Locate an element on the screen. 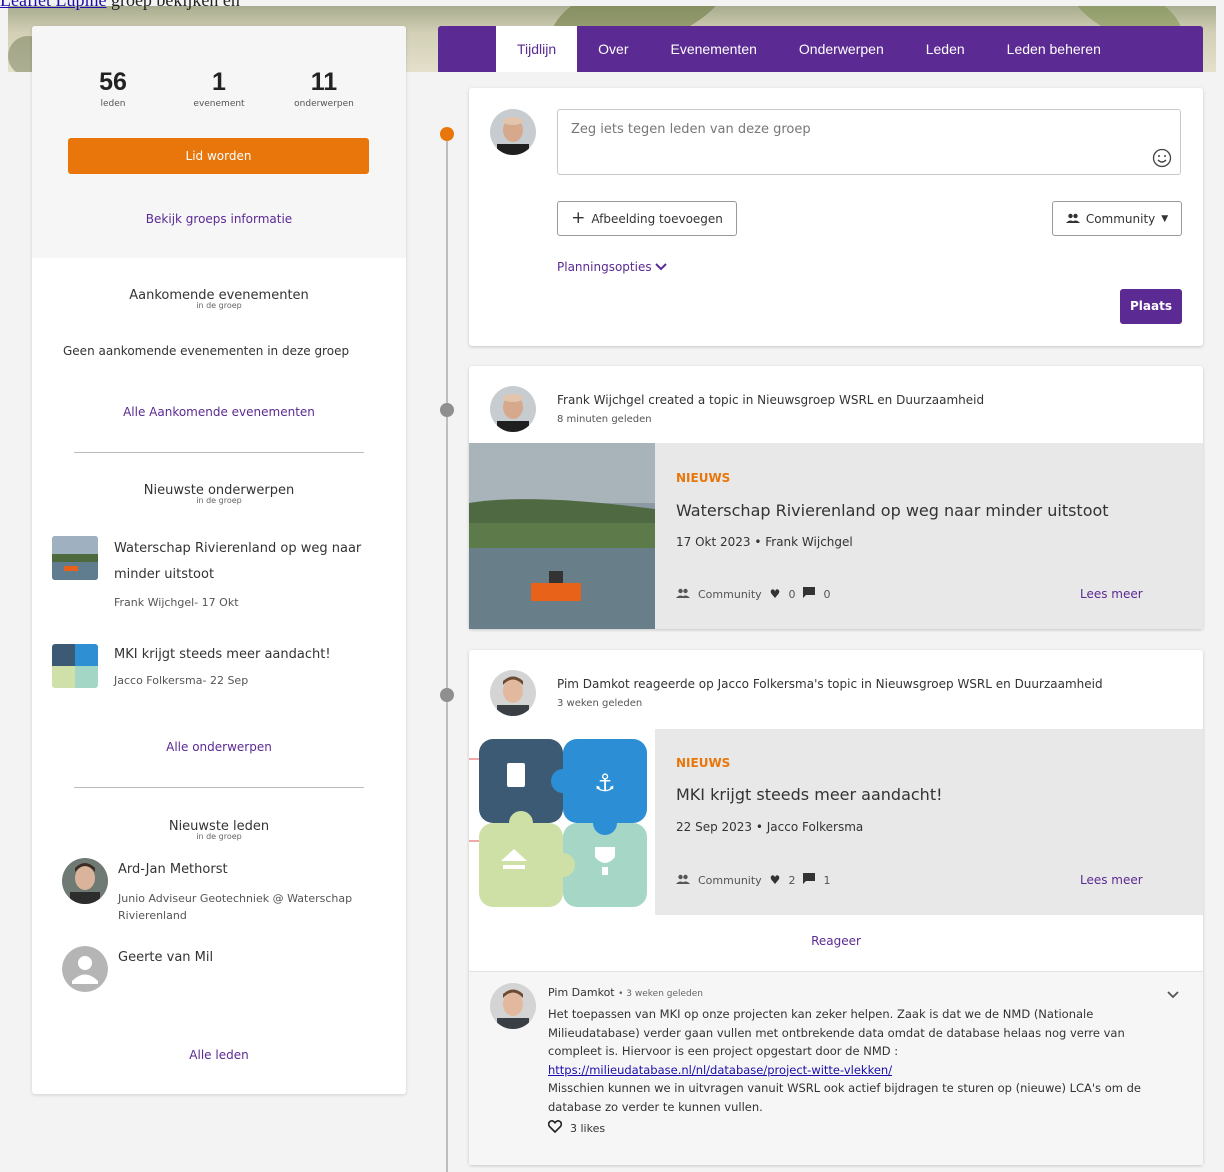 The height and width of the screenshot is (1172, 1224). comment-author-link: Pim Damkot is located at coordinates (581, 992).